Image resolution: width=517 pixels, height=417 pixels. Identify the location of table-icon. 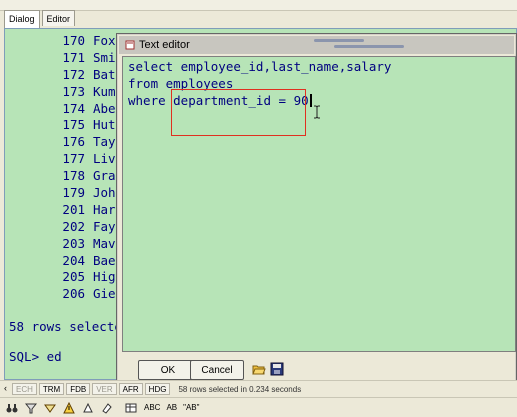
(131, 408).